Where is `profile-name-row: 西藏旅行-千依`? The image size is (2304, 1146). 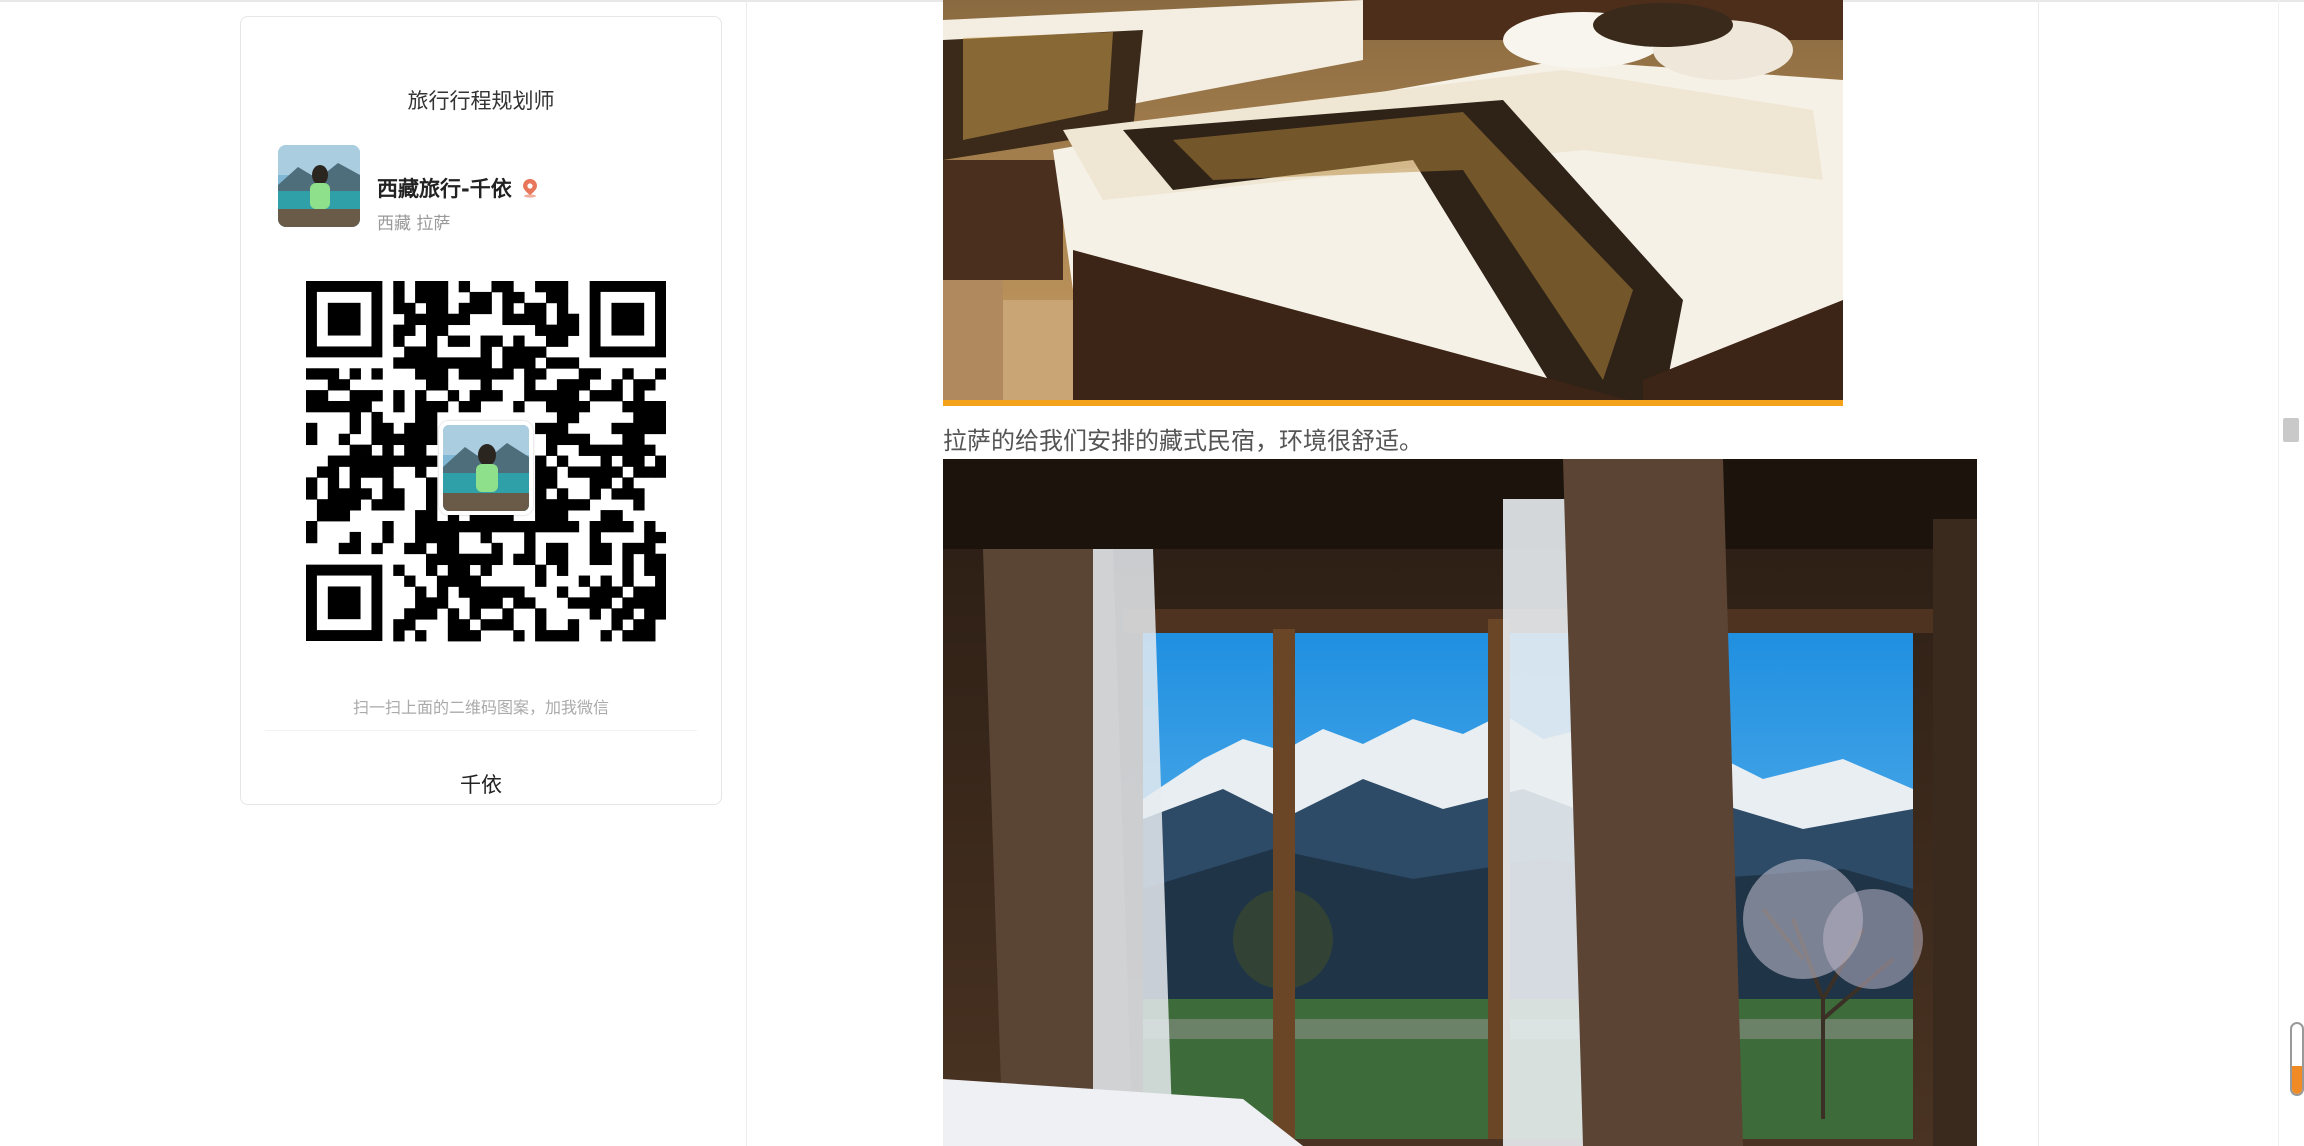
profile-name-row: 西藏旅行-千依 is located at coordinates (458, 188).